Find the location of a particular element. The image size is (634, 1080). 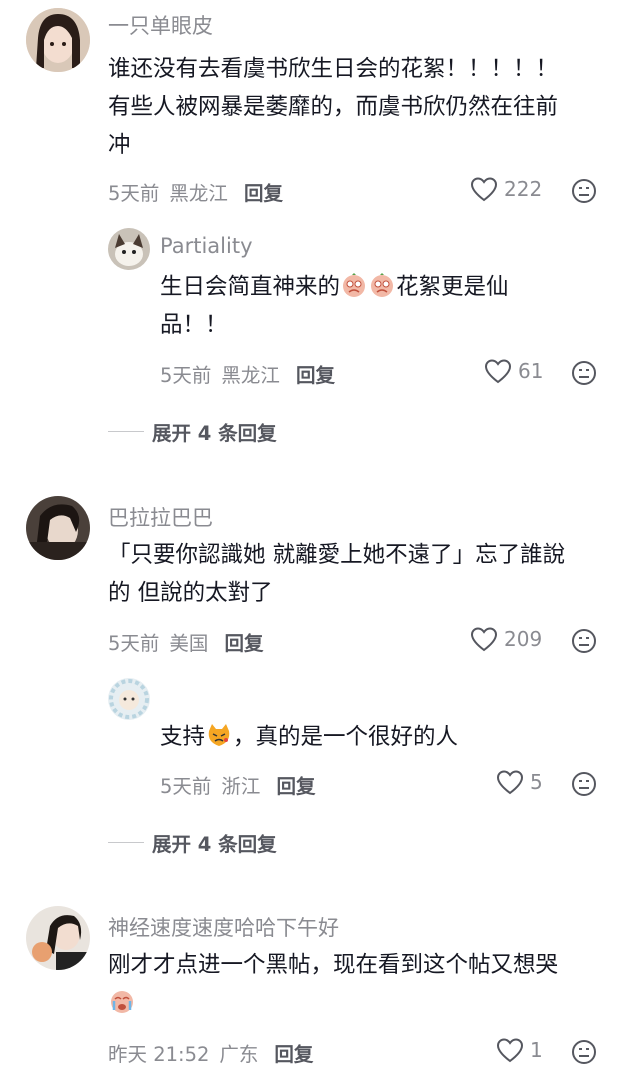

comment-text: 支持 ，真的是一个很好的人 is located at coordinates (380, 737).